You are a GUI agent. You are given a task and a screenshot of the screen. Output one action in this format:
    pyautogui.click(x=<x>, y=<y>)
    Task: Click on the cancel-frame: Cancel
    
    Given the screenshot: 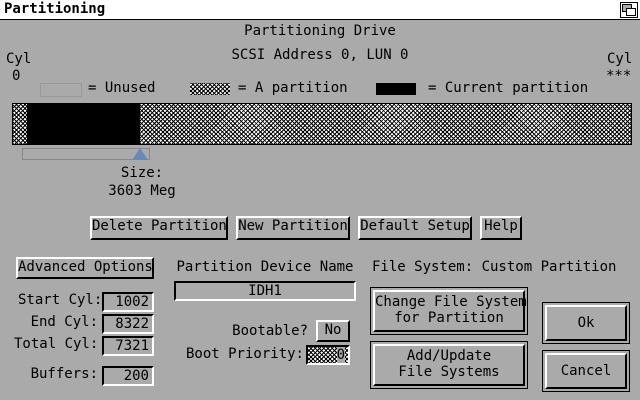 What is the action you would take?
    pyautogui.click(x=586, y=371)
    